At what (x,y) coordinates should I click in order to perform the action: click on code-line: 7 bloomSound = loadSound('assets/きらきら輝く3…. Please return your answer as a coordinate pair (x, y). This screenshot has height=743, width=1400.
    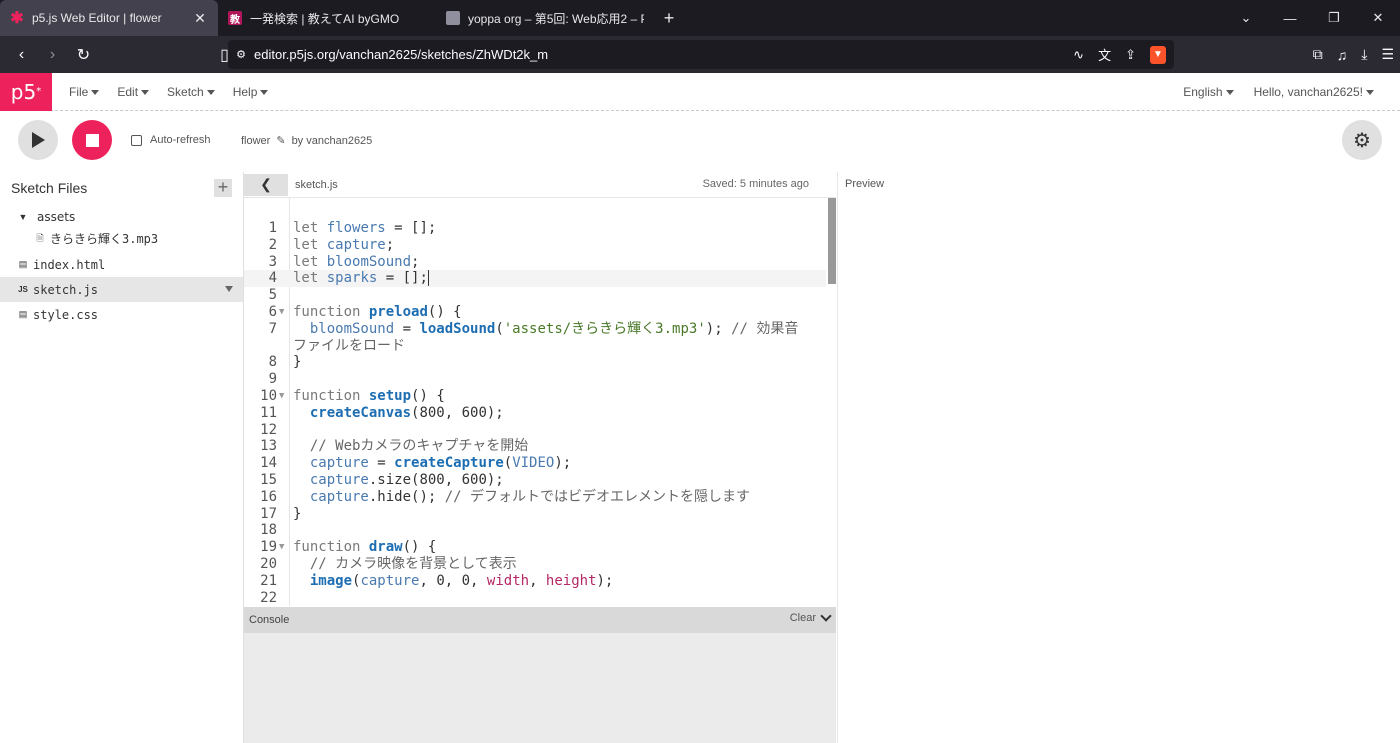
    Looking at the image, I should click on (535, 329).